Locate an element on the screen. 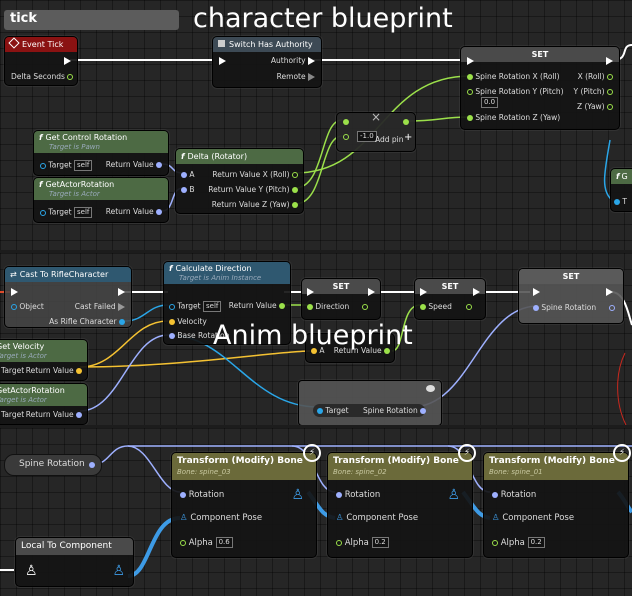 This screenshot has height=596, width=632. set-direction-node: SET Direction is located at coordinates (341, 299).